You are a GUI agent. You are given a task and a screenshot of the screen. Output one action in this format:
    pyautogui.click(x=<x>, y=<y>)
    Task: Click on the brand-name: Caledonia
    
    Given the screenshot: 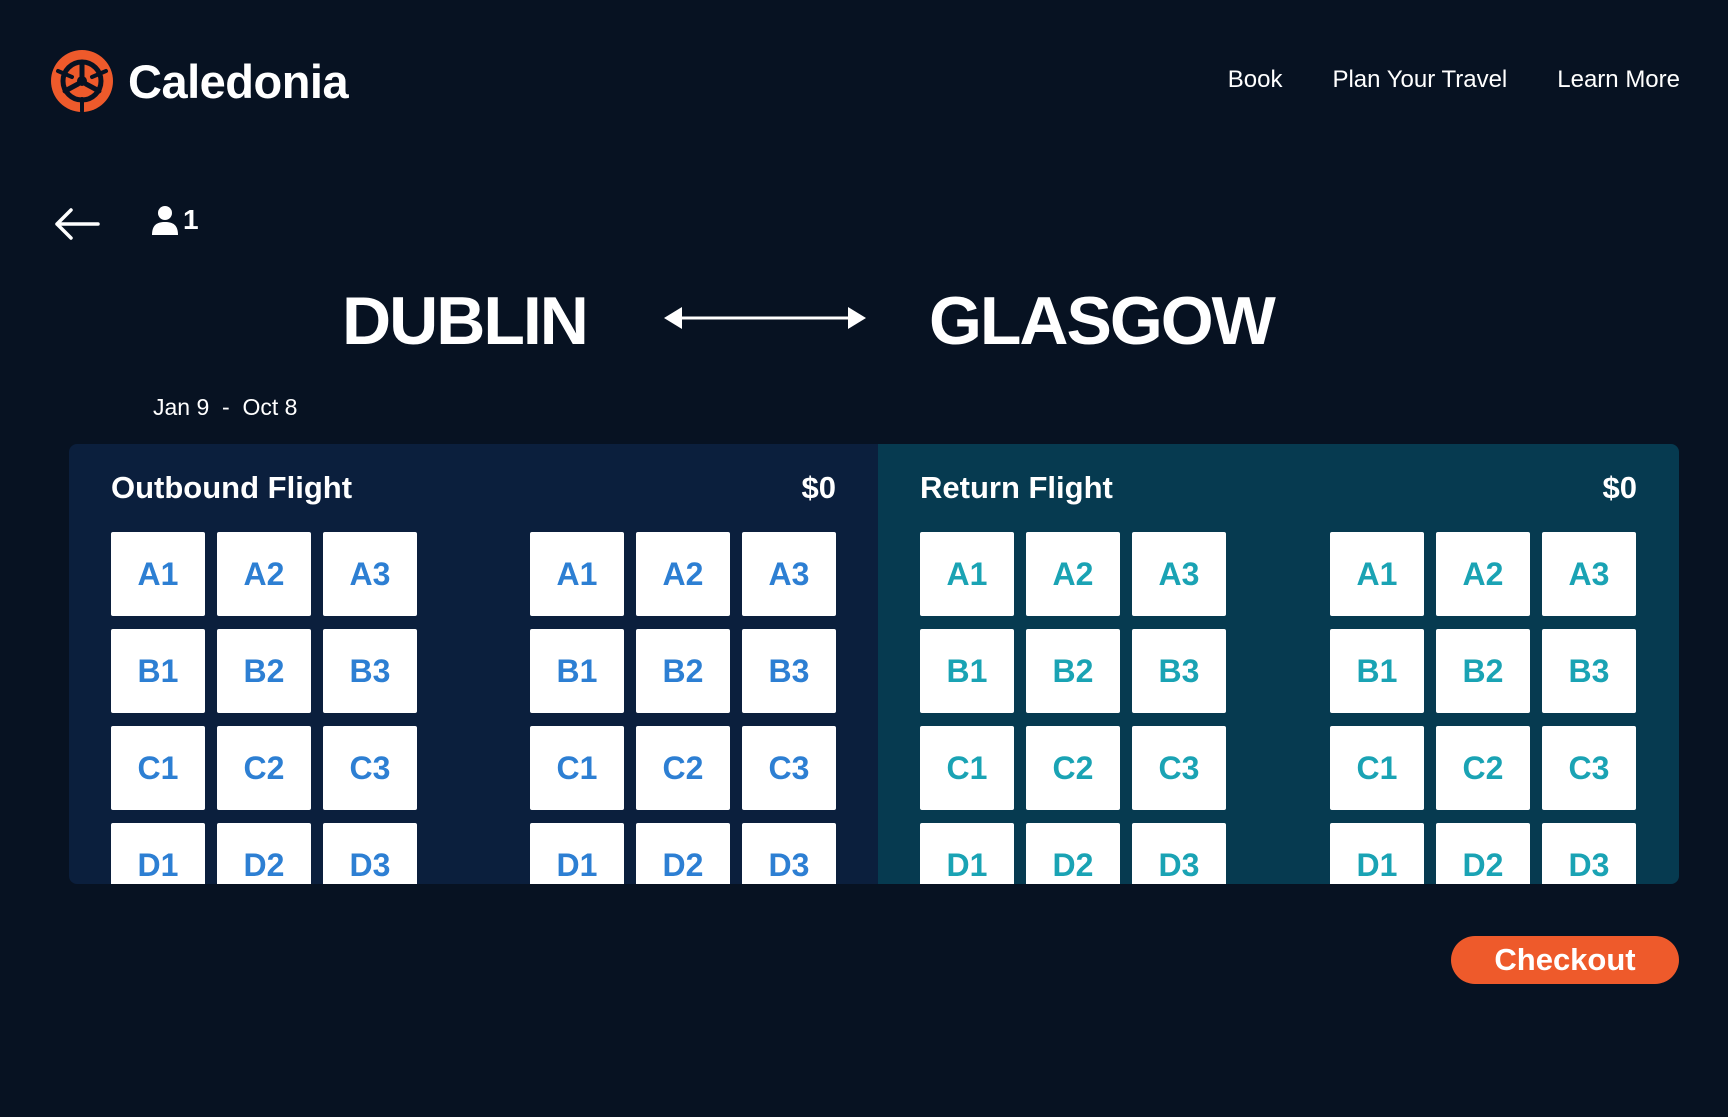 What is the action you would take?
    pyautogui.click(x=238, y=81)
    